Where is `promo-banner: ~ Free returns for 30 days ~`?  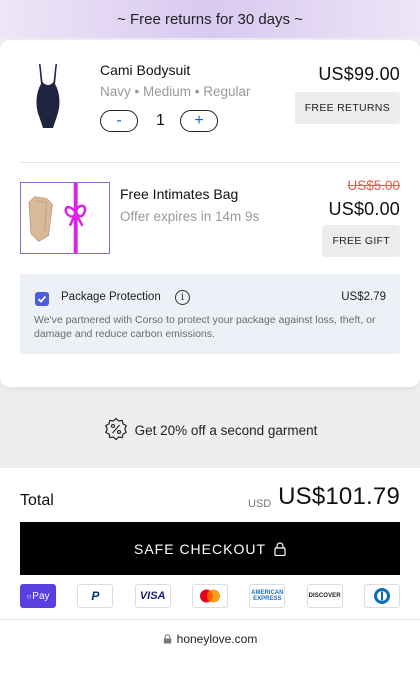
promo-banner: ~ Free returns for 30 days ~ is located at coordinates (210, 19).